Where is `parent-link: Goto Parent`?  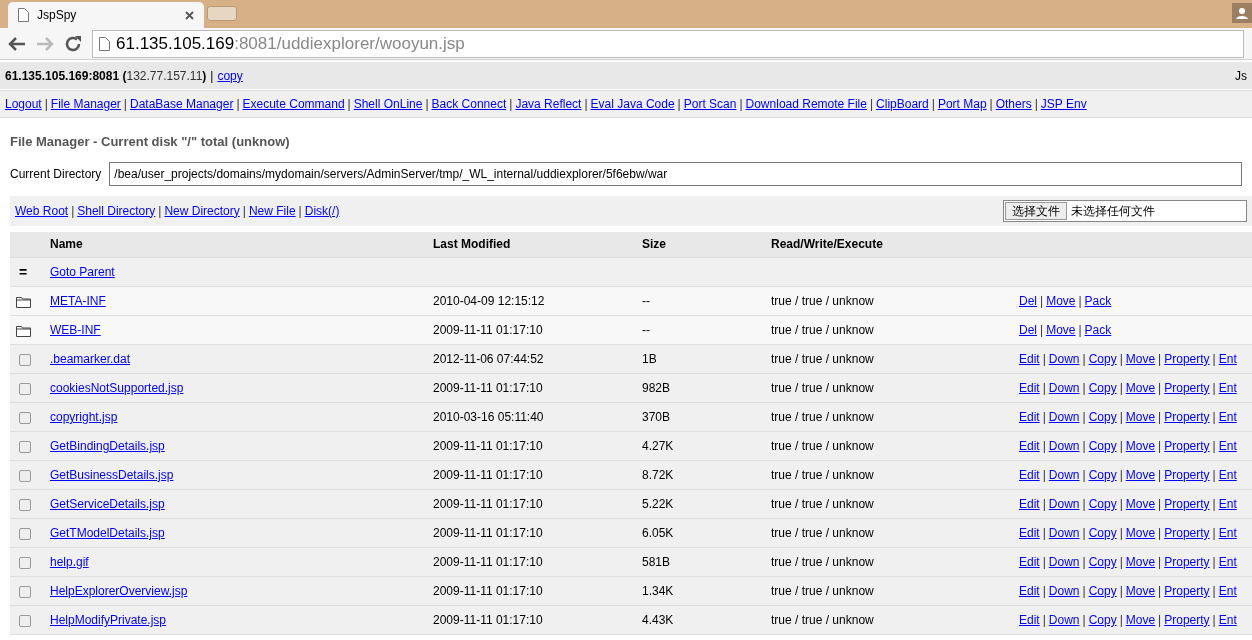
parent-link: Goto Parent is located at coordinates (82, 272).